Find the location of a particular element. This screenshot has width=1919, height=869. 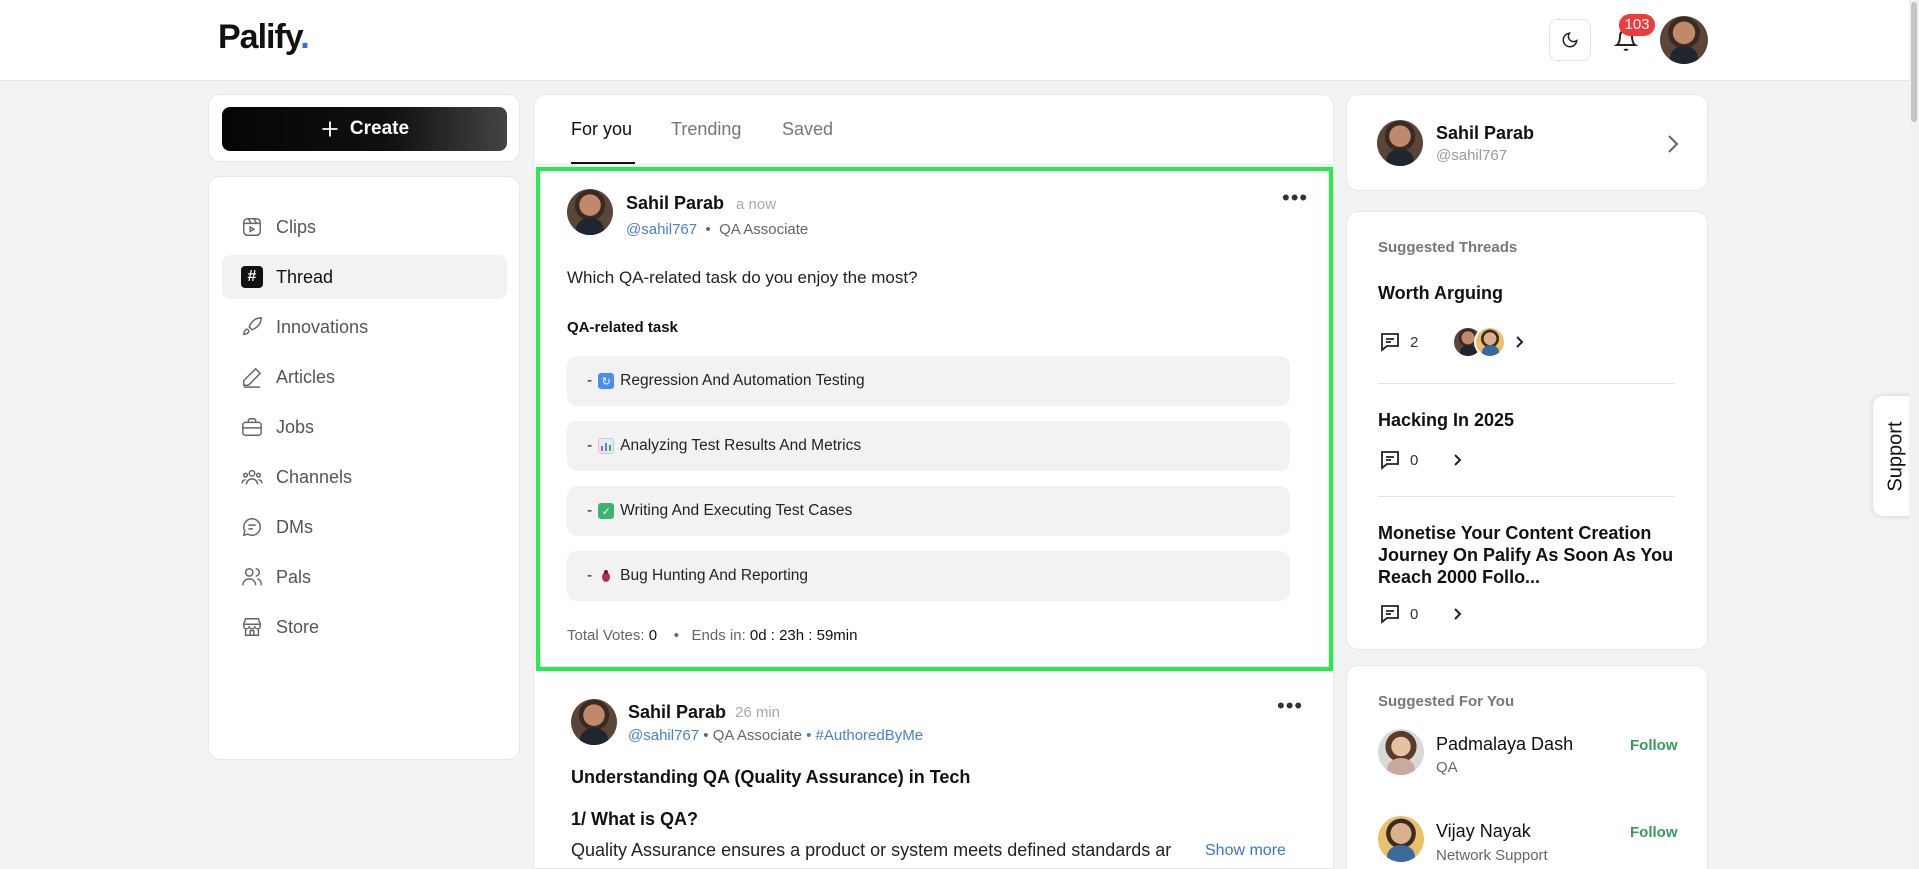

section-title: Suggested Threads is located at coordinates (1448, 247).